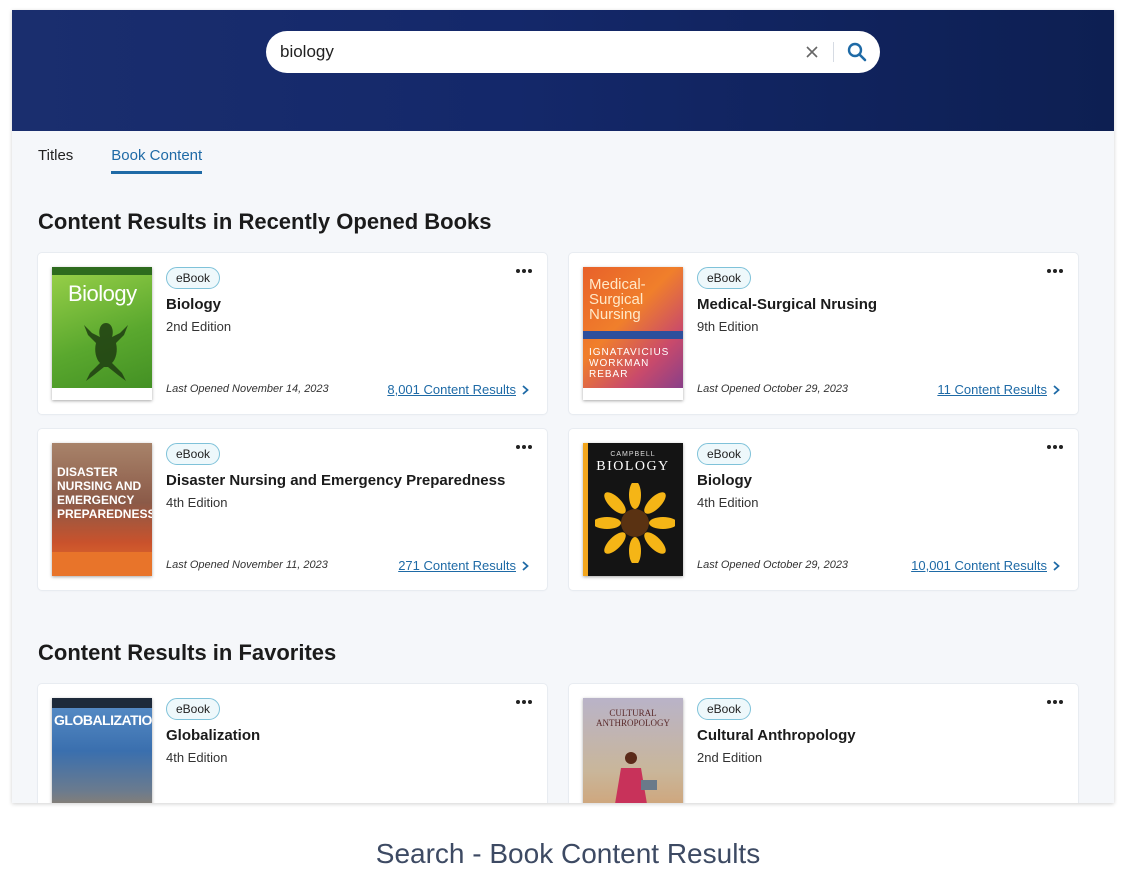 This screenshot has width=1136, height=880. Describe the element at coordinates (635, 523) in the screenshot. I see `sunflower-icon` at that location.